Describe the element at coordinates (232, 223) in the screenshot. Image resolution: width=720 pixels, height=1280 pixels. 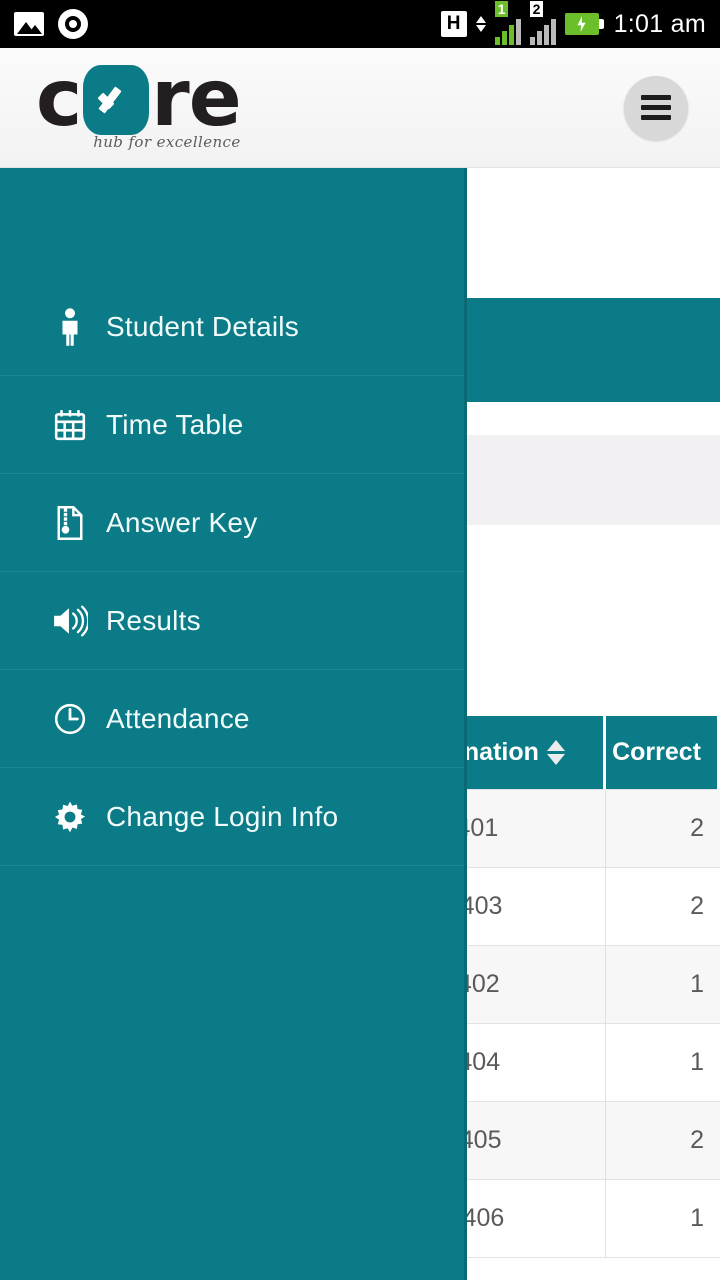
I see `drawer-top-spacer` at that location.